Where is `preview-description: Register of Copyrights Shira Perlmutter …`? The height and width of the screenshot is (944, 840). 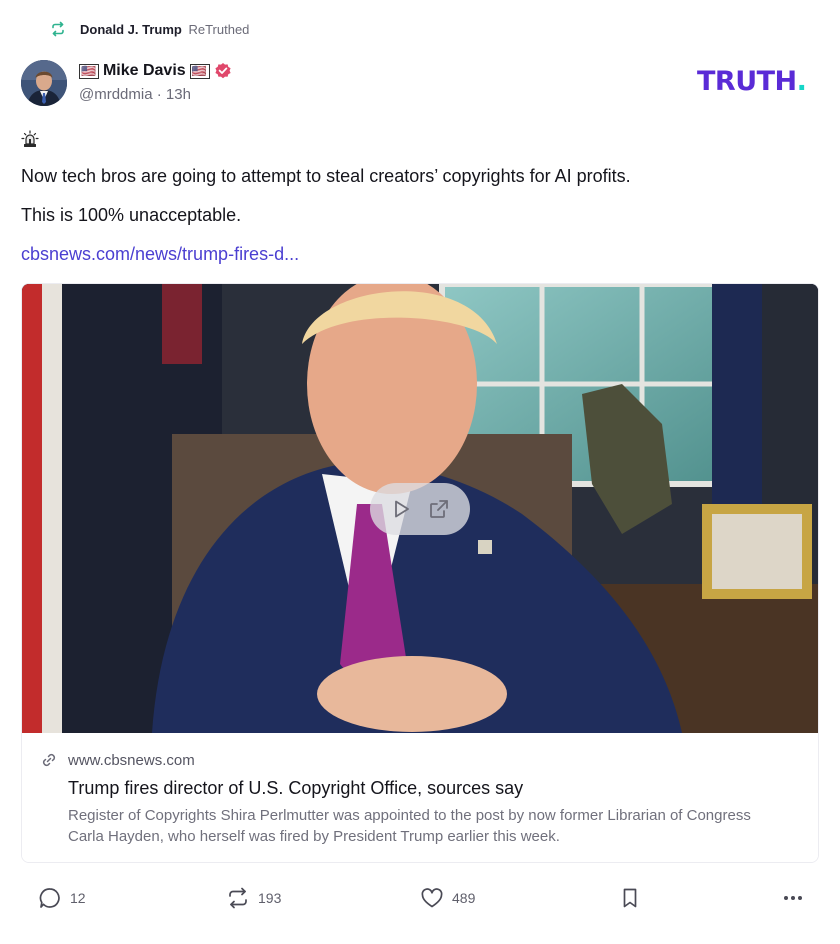
preview-description: Register of Copyrights Shira Perlmutter … is located at coordinates (409, 826).